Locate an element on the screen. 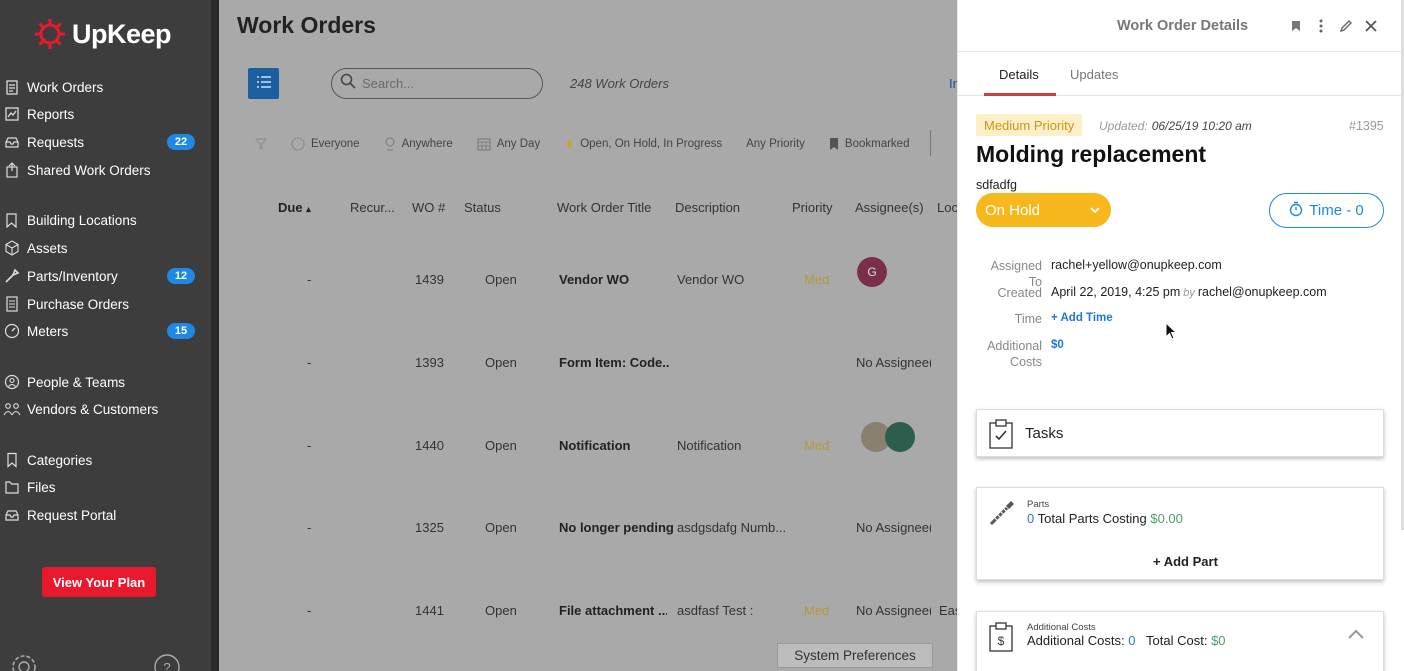 This screenshot has height=671, width=1404. column-title: Work Order Title is located at coordinates (604, 207).